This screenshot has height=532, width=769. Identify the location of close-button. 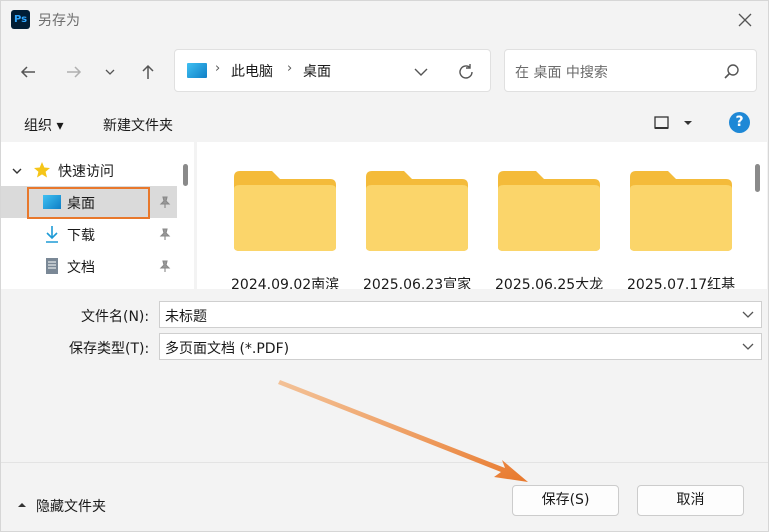
(745, 20).